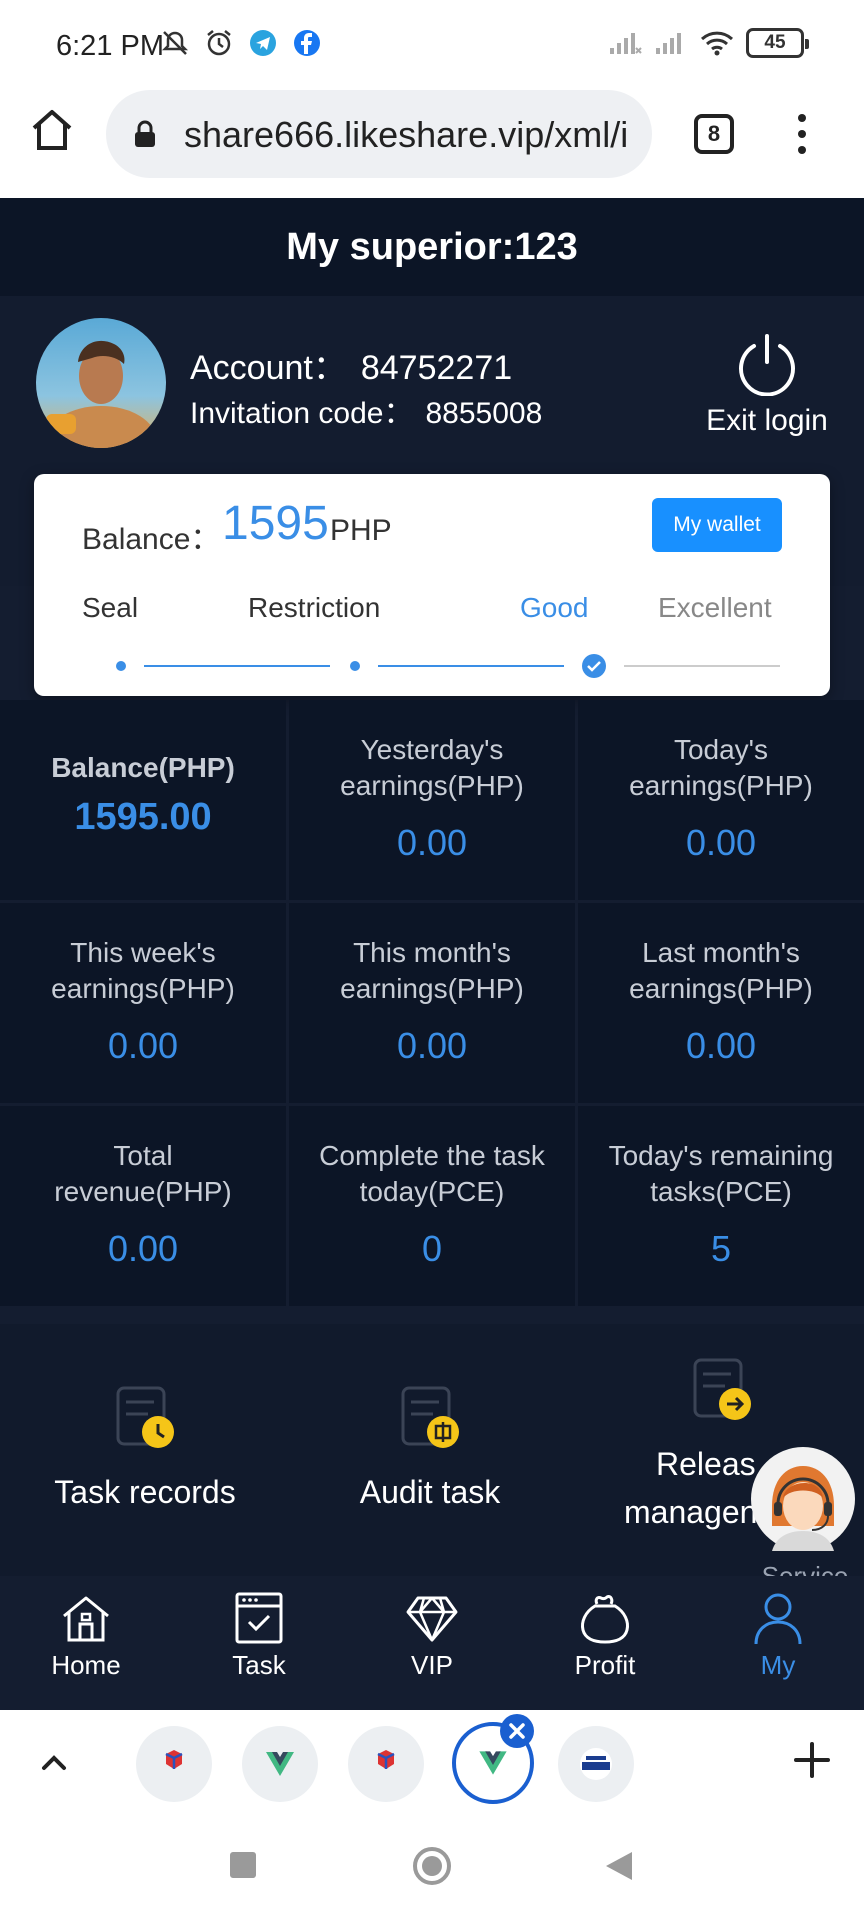 This screenshot has height=1920, width=864. What do you see at coordinates (432, 43) in the screenshot?
I see `status-bar: 6:21 PM 45` at bounding box center [432, 43].